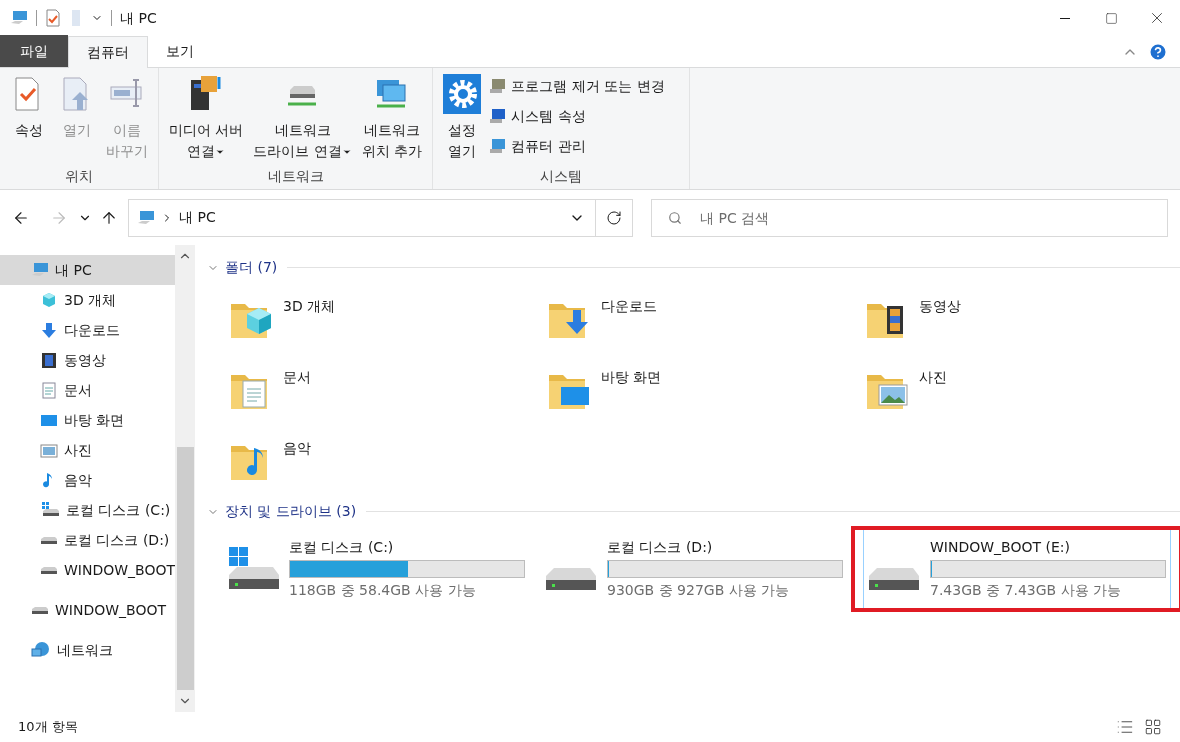 The height and width of the screenshot is (742, 1180). What do you see at coordinates (49, 390) in the screenshot?
I see `document-icon` at bounding box center [49, 390].